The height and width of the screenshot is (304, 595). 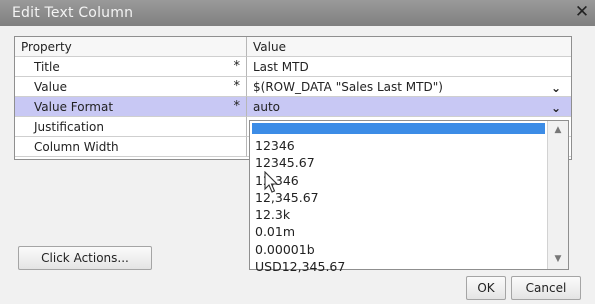 I want to click on mouse-cursor-icon, so click(x=271, y=182).